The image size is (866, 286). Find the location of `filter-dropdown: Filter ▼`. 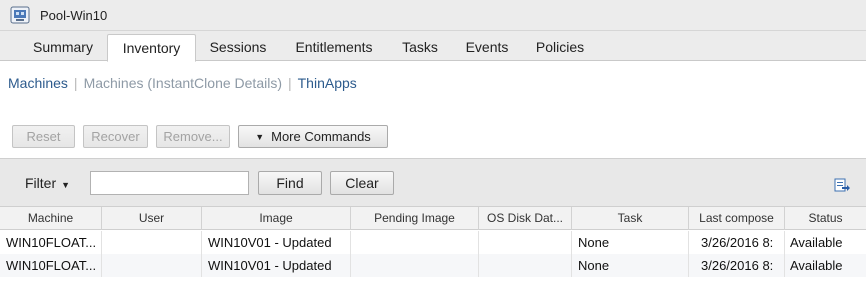

filter-dropdown: Filter ▼ is located at coordinates (47, 183).